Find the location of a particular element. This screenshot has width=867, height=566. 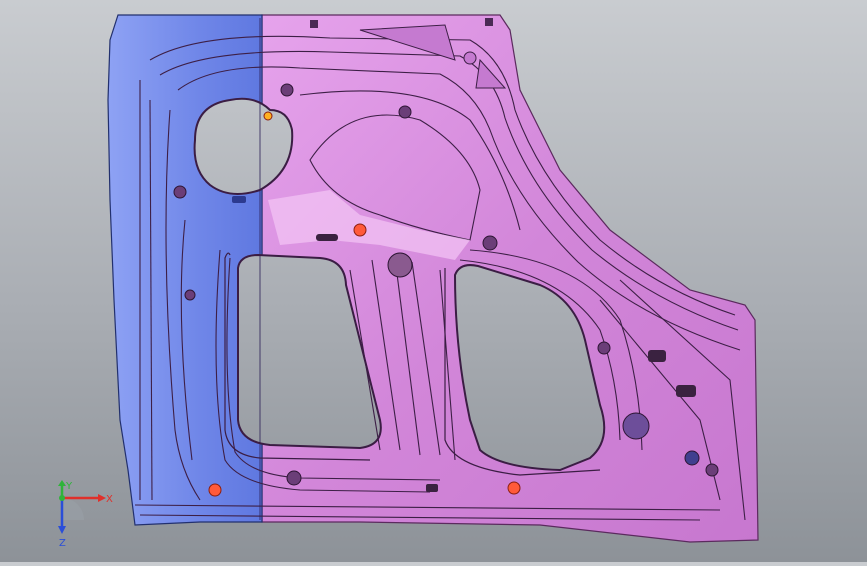

triad-plane-shading is located at coordinates (73, 509).